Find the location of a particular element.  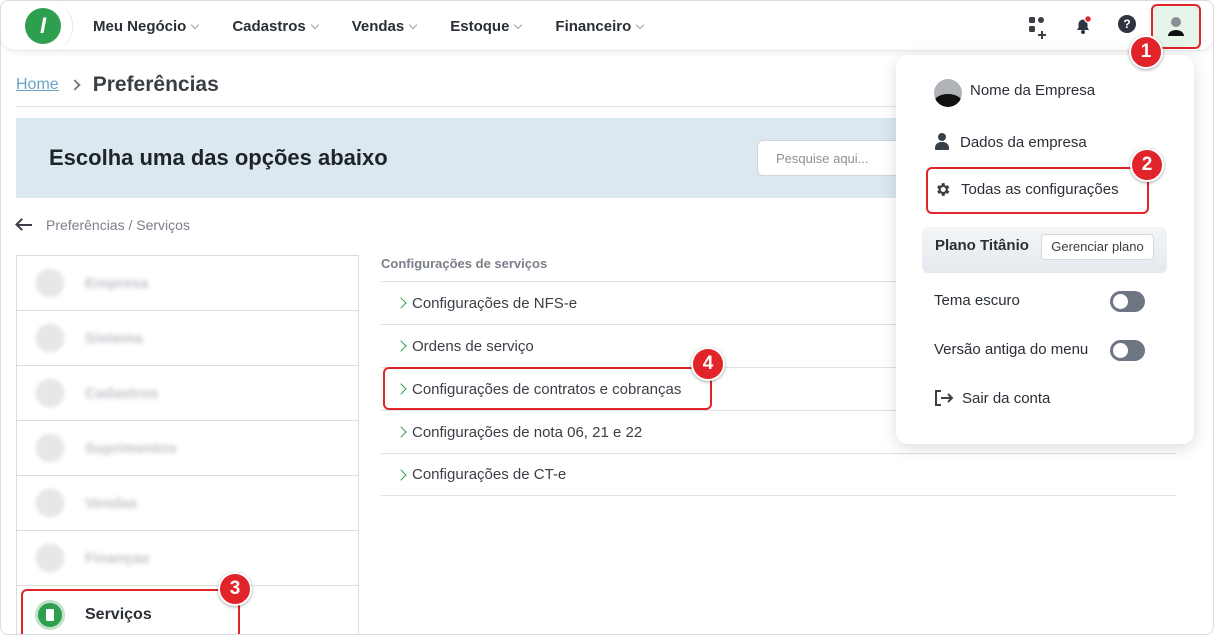

nav-meu-negocio: Meu Negócio is located at coordinates (146, 26).